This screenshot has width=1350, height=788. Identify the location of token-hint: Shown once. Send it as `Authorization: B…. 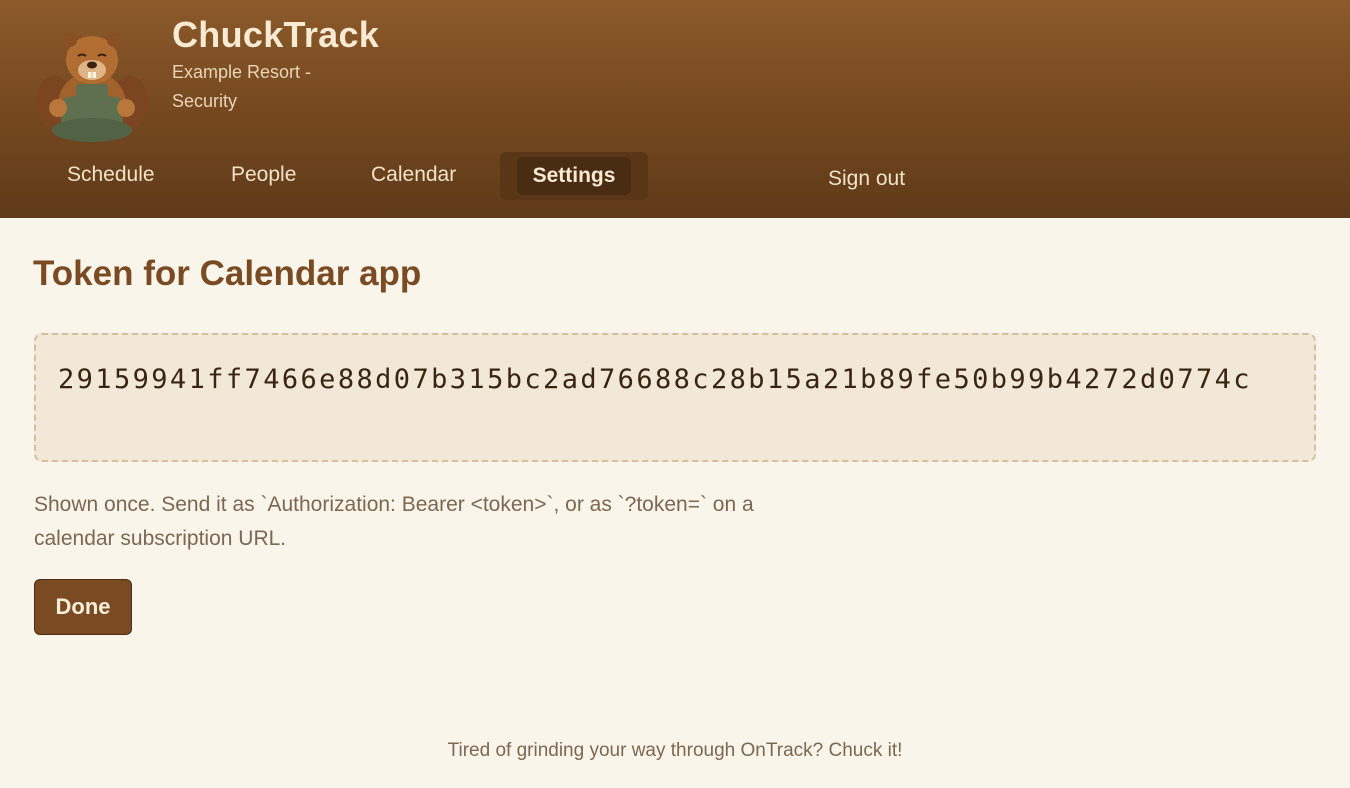
(394, 521).